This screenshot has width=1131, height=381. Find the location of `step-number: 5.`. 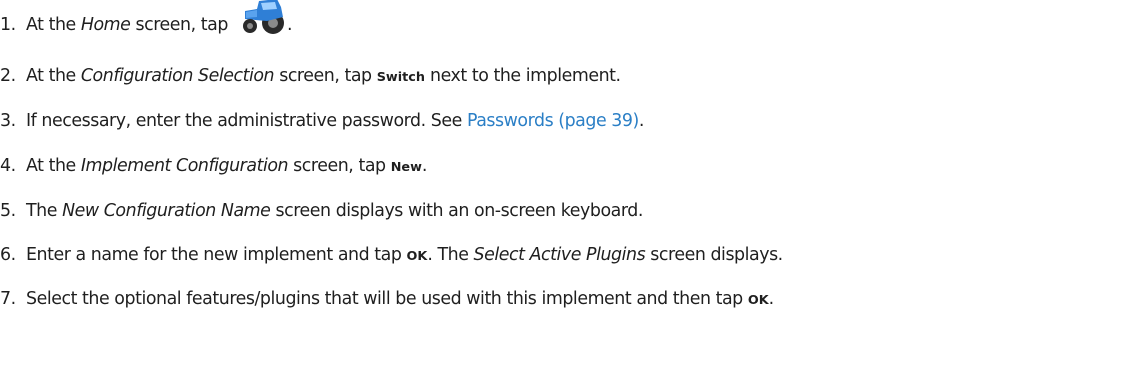

step-number: 5. is located at coordinates (8, 211).